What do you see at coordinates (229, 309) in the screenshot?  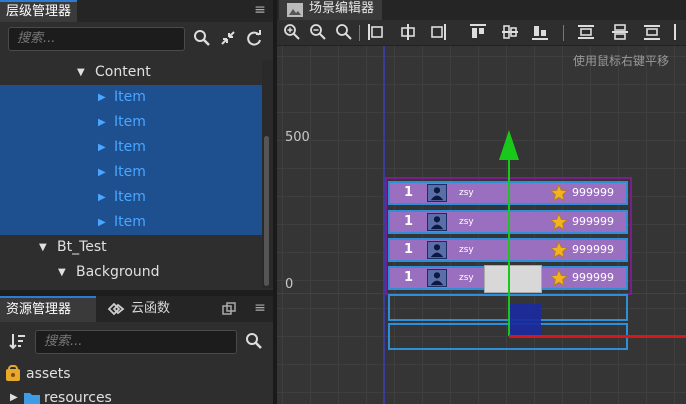 I see `popout-icon` at bounding box center [229, 309].